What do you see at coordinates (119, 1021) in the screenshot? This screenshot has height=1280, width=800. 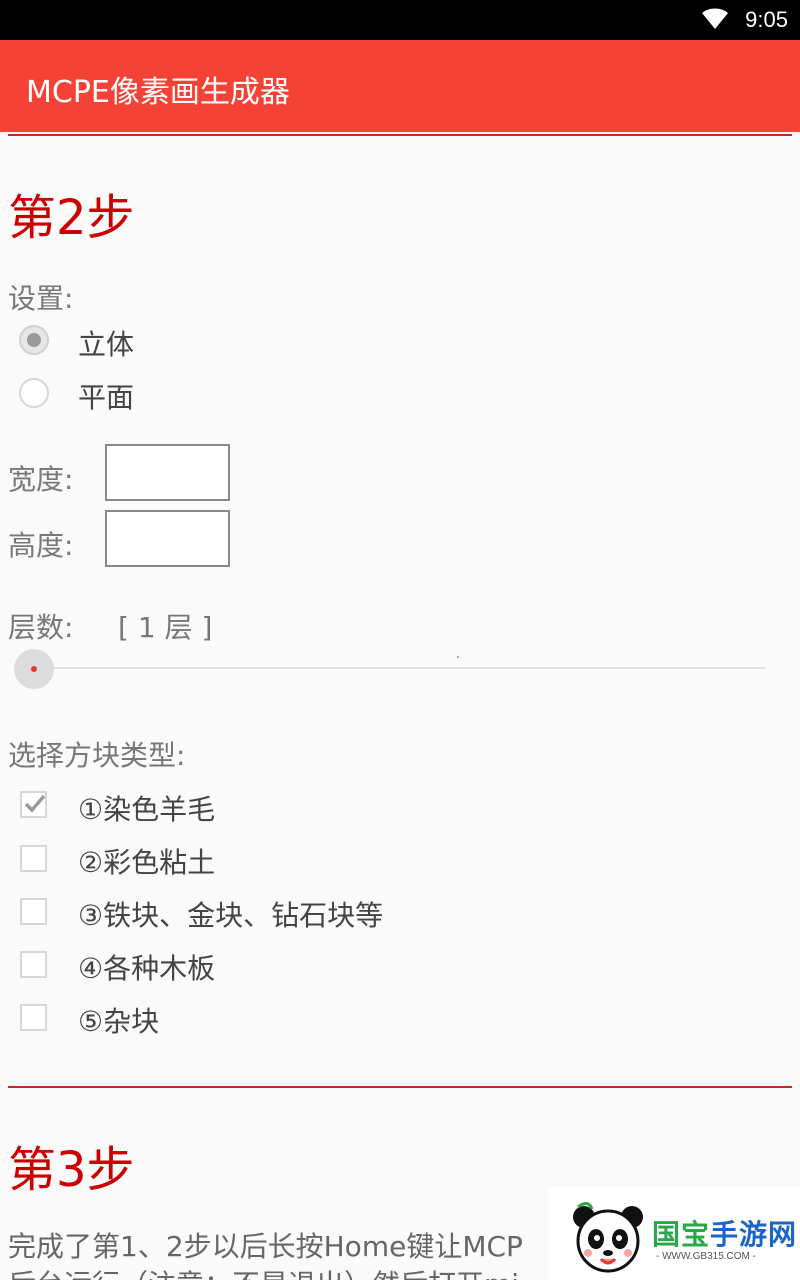 I see `checkbox-misc-label: ⑤杂块` at bounding box center [119, 1021].